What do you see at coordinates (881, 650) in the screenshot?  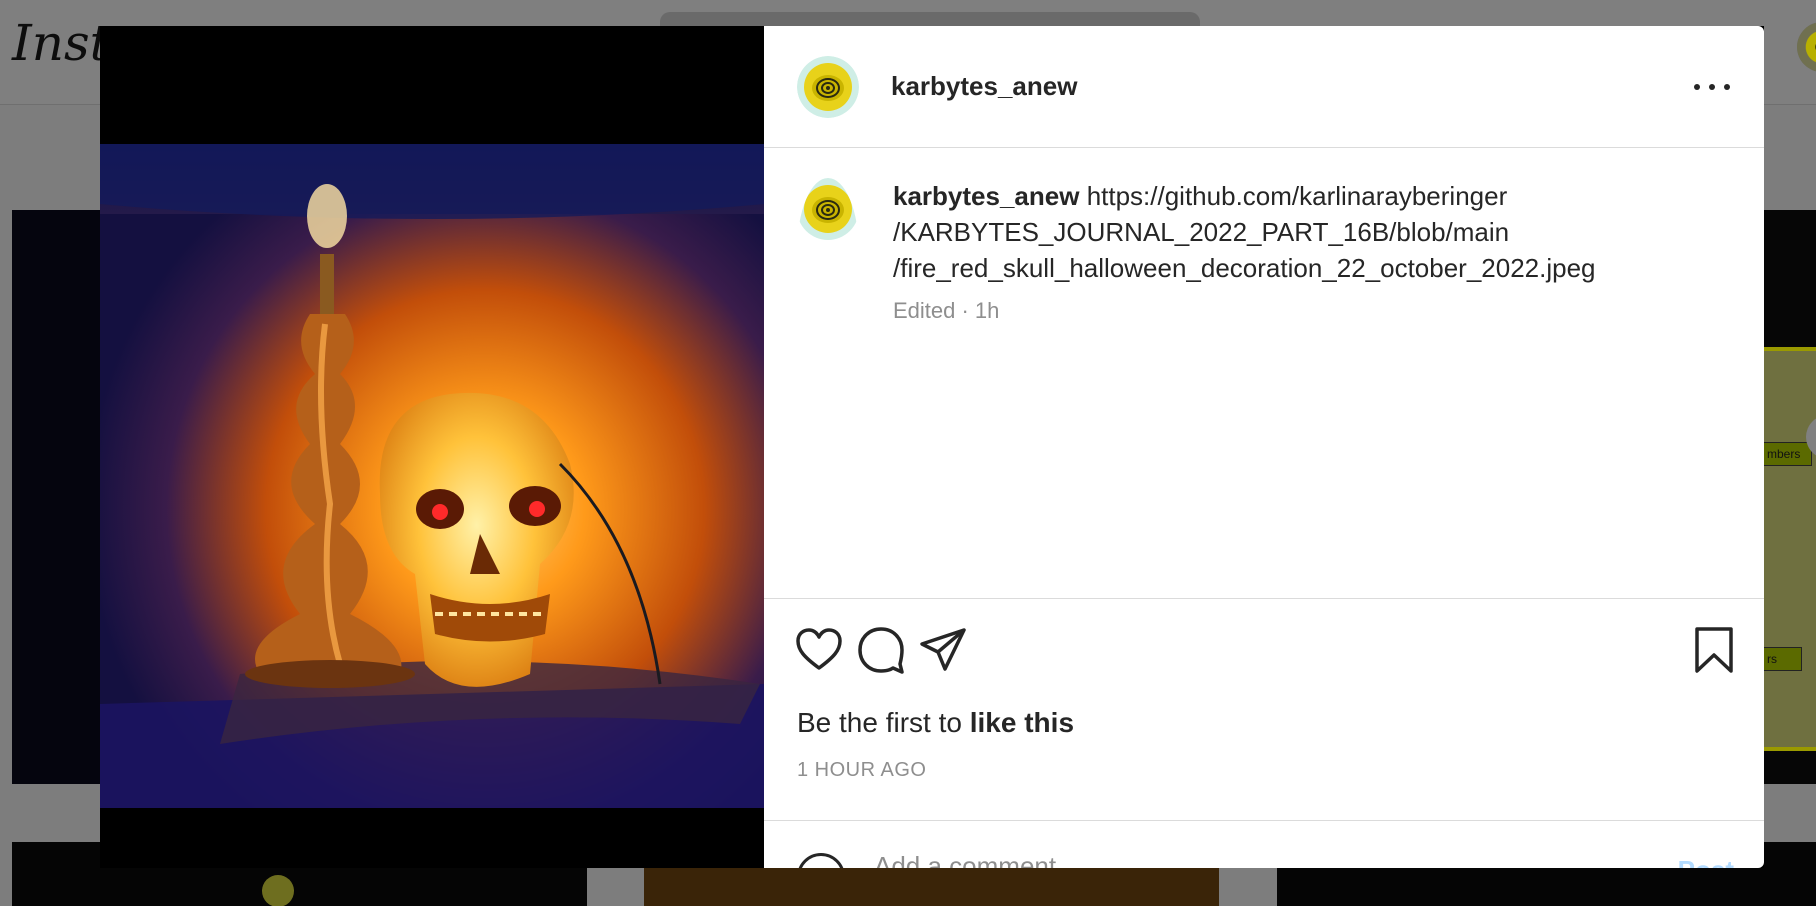 I see `comment-icon` at bounding box center [881, 650].